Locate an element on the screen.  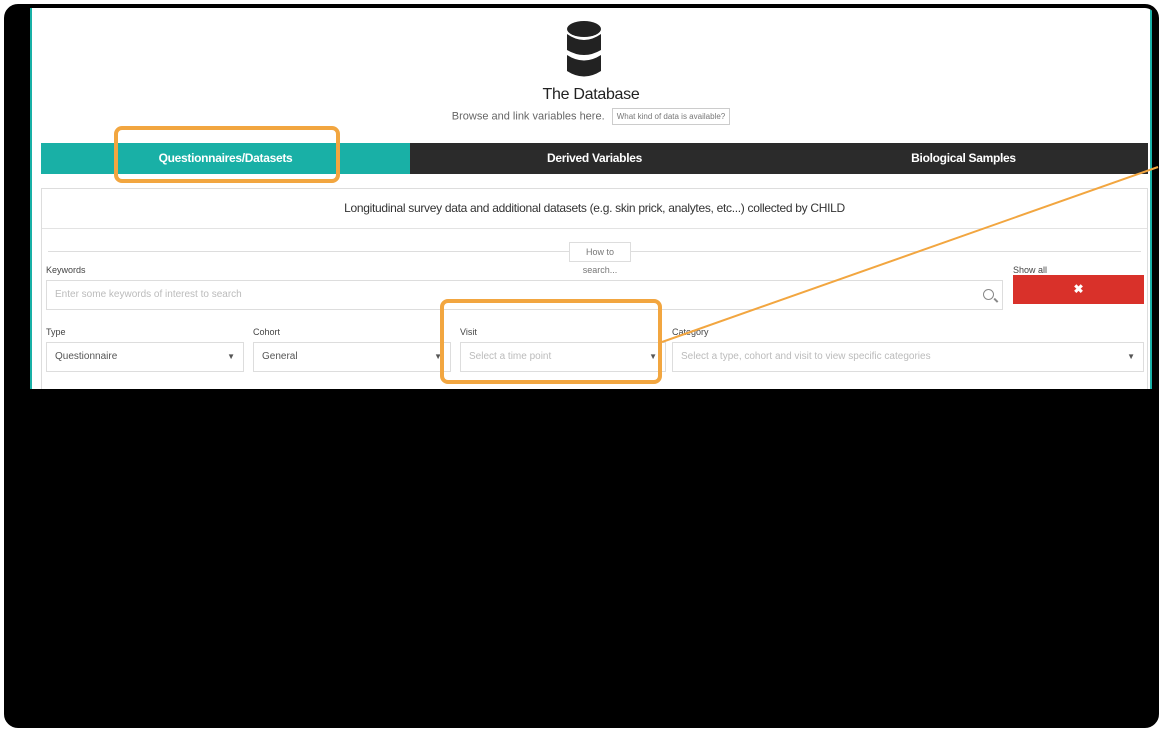
annotation-arrow-line is located at coordinates (910, 254).